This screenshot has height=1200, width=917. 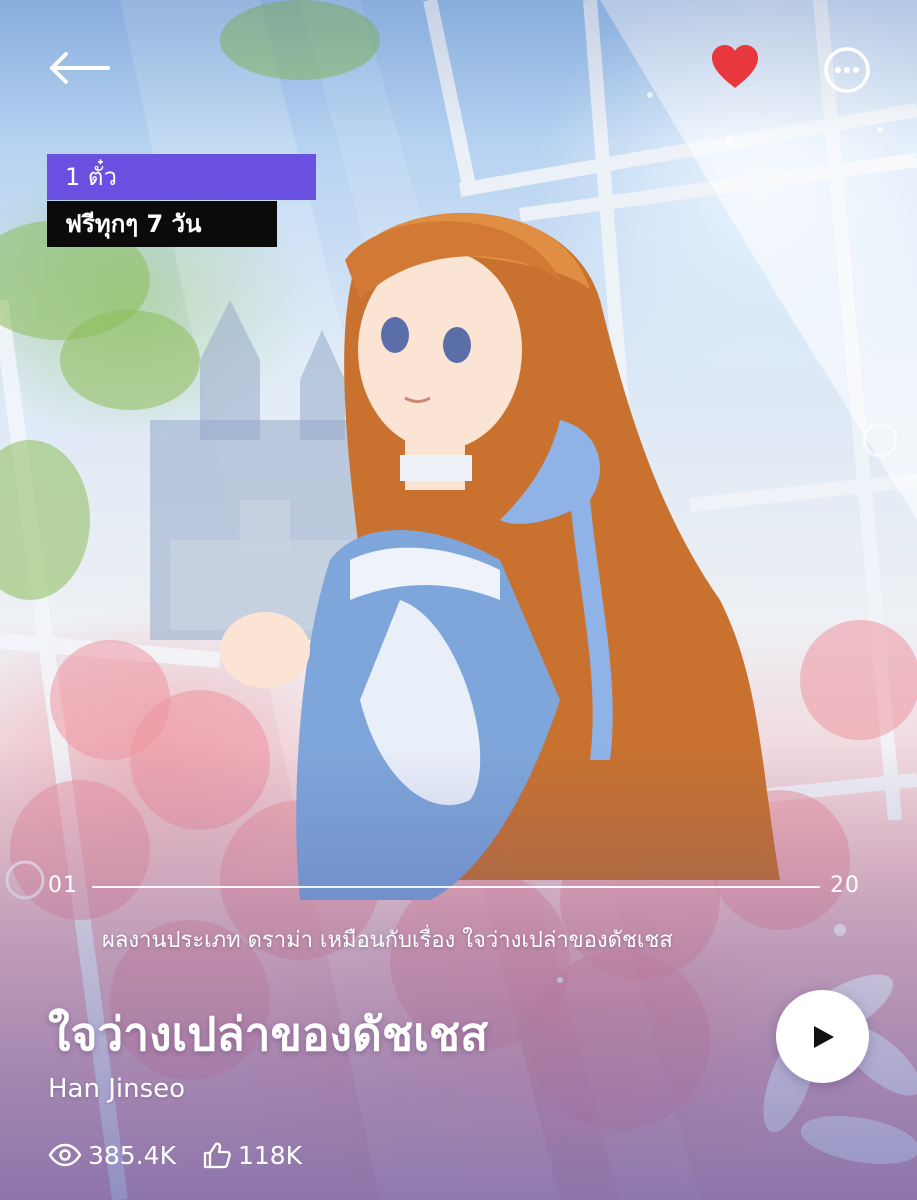 What do you see at coordinates (845, 885) in the screenshot?
I see `episode-end-label: 20` at bounding box center [845, 885].